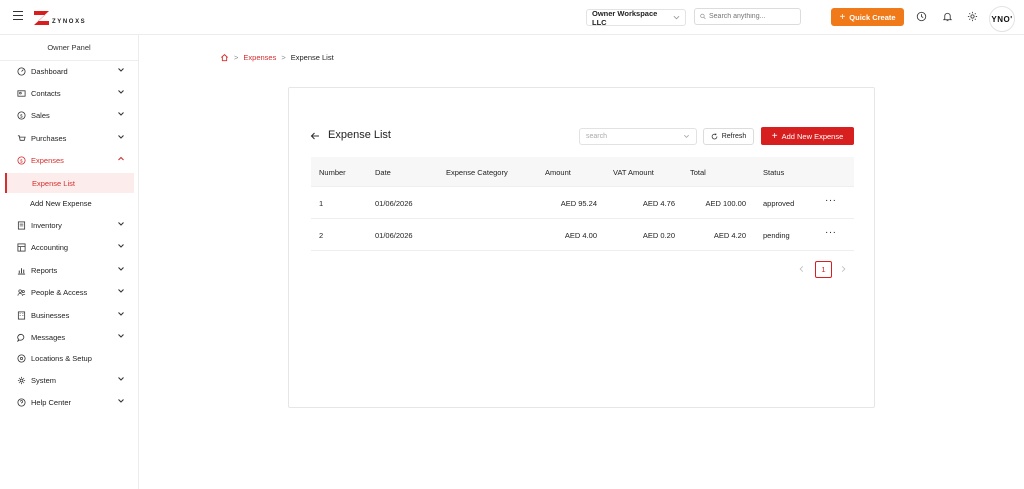  I want to click on sidebar-item-businesses: Businesses, so click(69, 315).